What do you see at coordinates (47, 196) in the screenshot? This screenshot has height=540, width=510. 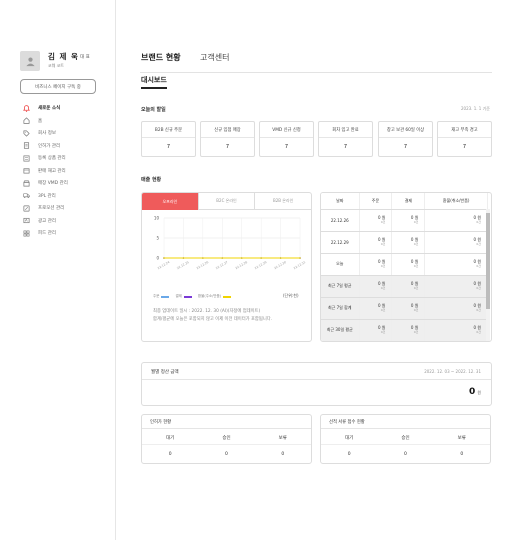 I see `sidebar-item-label: 3PL 관리` at bounding box center [47, 196].